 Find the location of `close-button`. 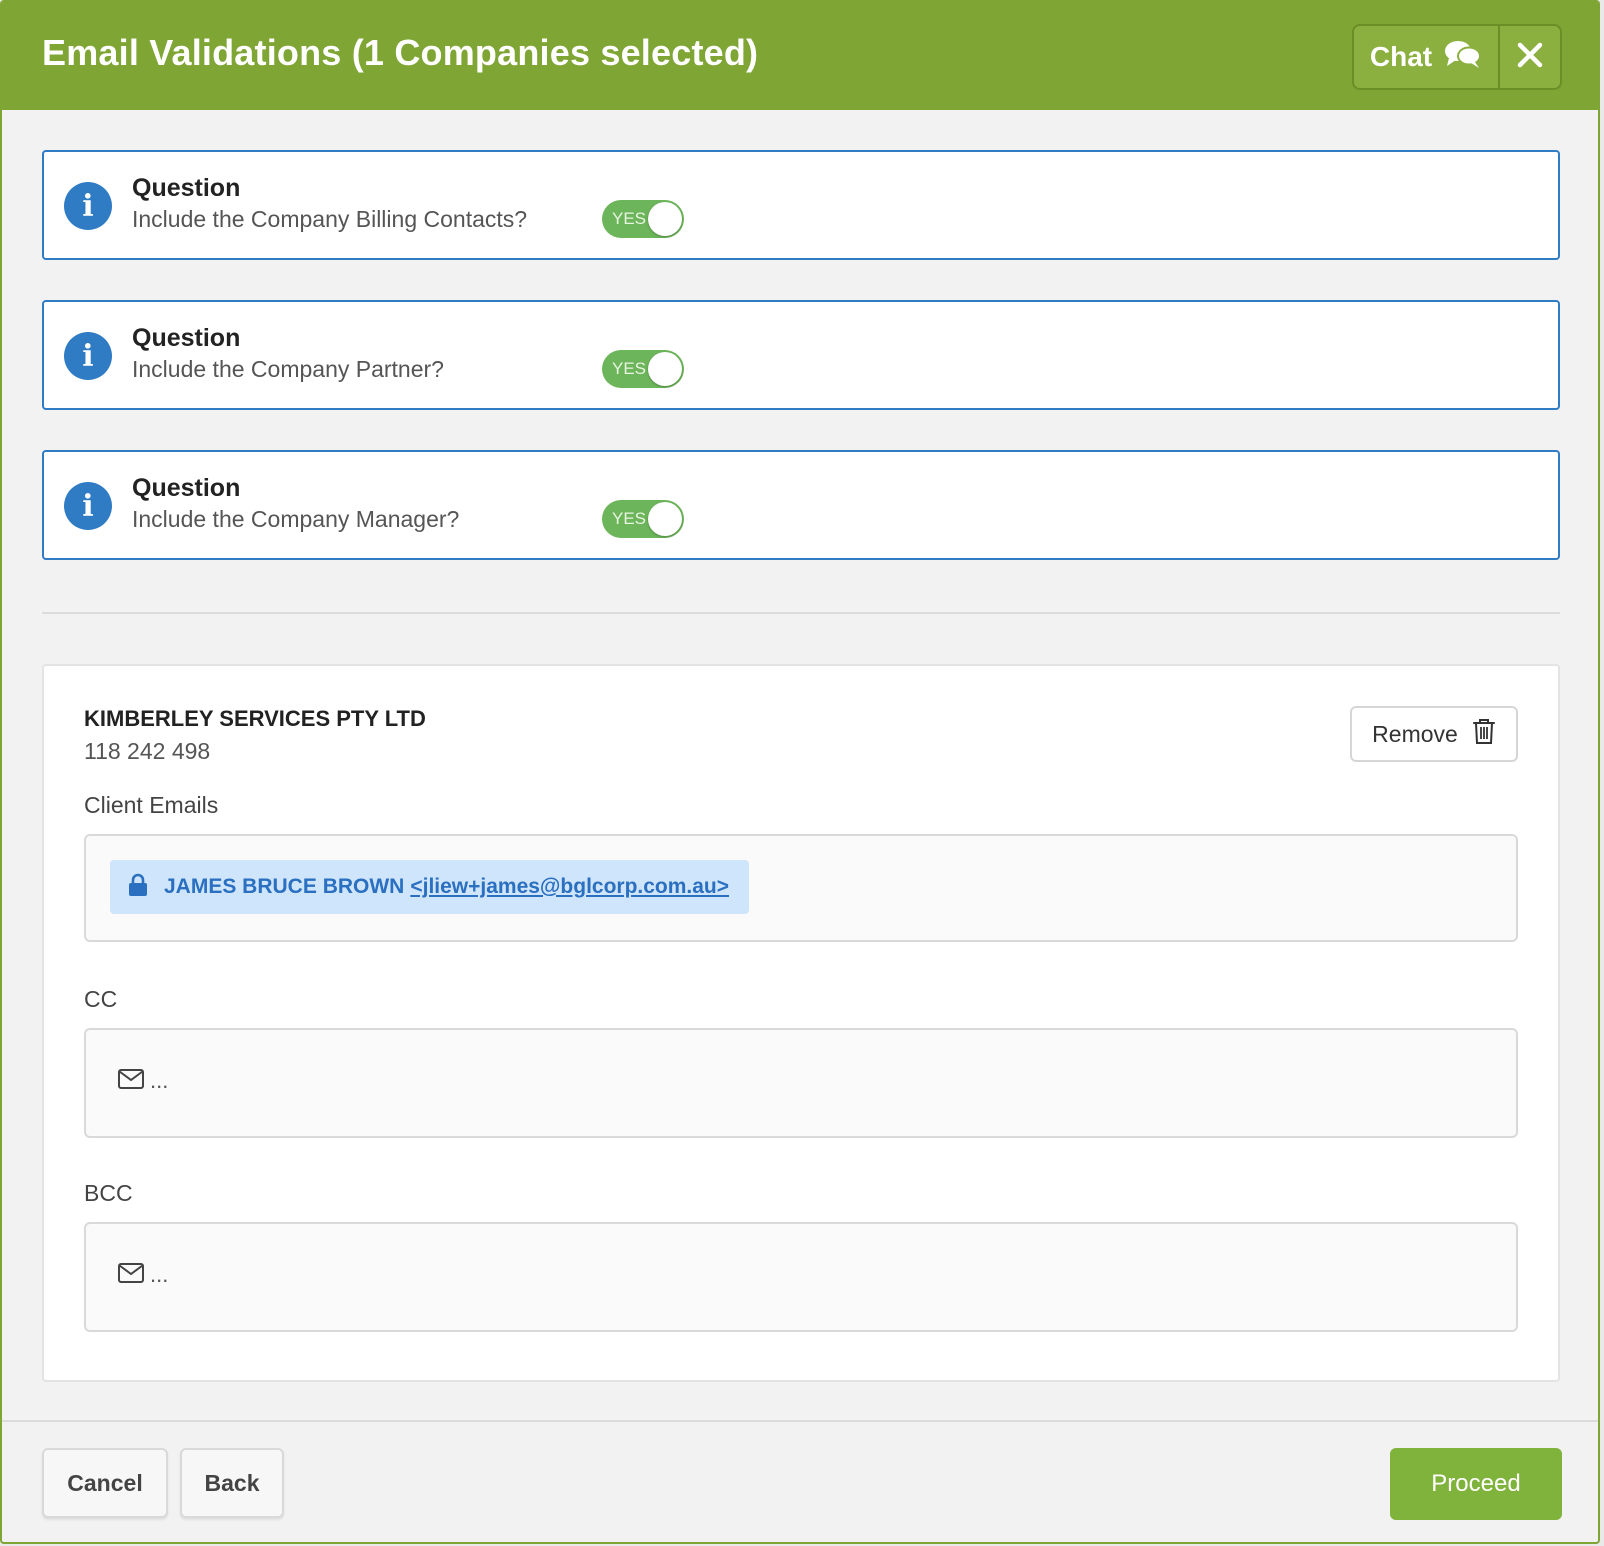

close-button is located at coordinates (1530, 57).